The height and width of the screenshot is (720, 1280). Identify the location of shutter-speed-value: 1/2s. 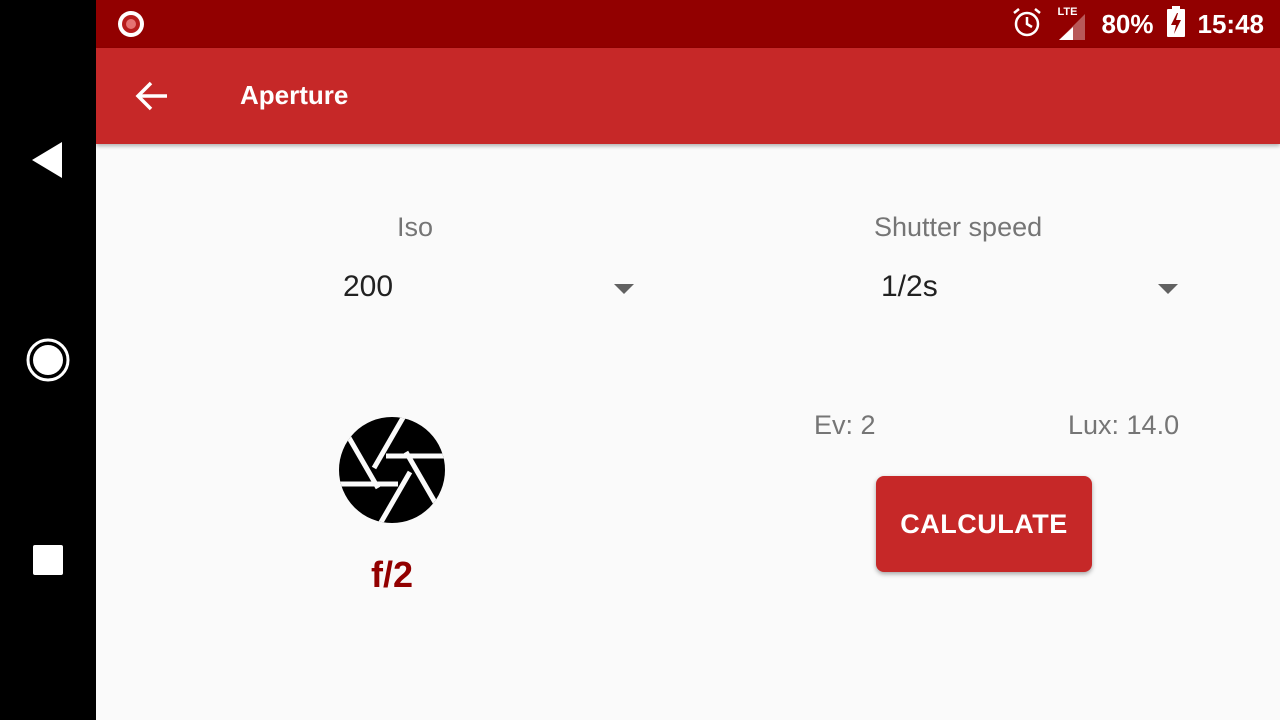
(909, 286).